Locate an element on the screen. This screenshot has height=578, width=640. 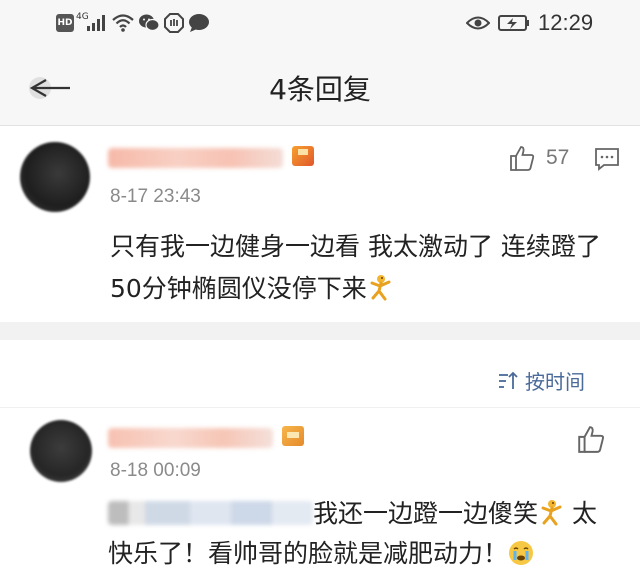
wechat-icon is located at coordinates (149, 23).